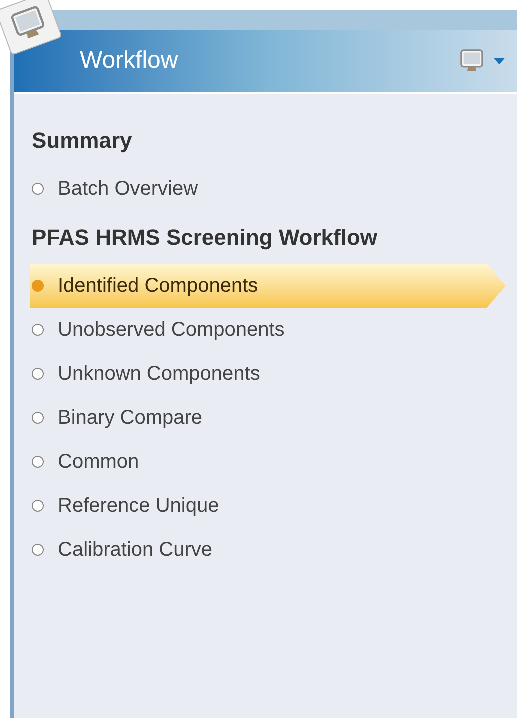 This screenshot has width=517, height=718. Describe the element at coordinates (83, 141) in the screenshot. I see `section-heading: Summary` at that location.